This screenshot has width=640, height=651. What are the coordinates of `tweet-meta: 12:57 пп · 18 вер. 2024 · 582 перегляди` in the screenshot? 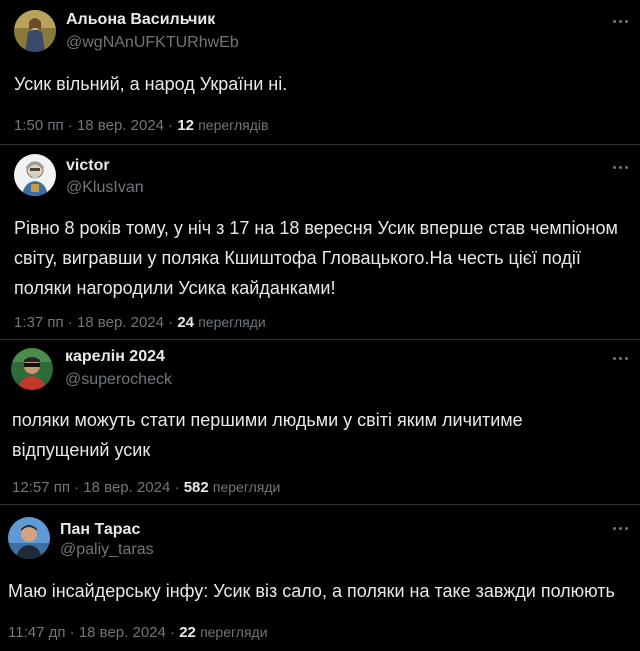 It's located at (146, 487).